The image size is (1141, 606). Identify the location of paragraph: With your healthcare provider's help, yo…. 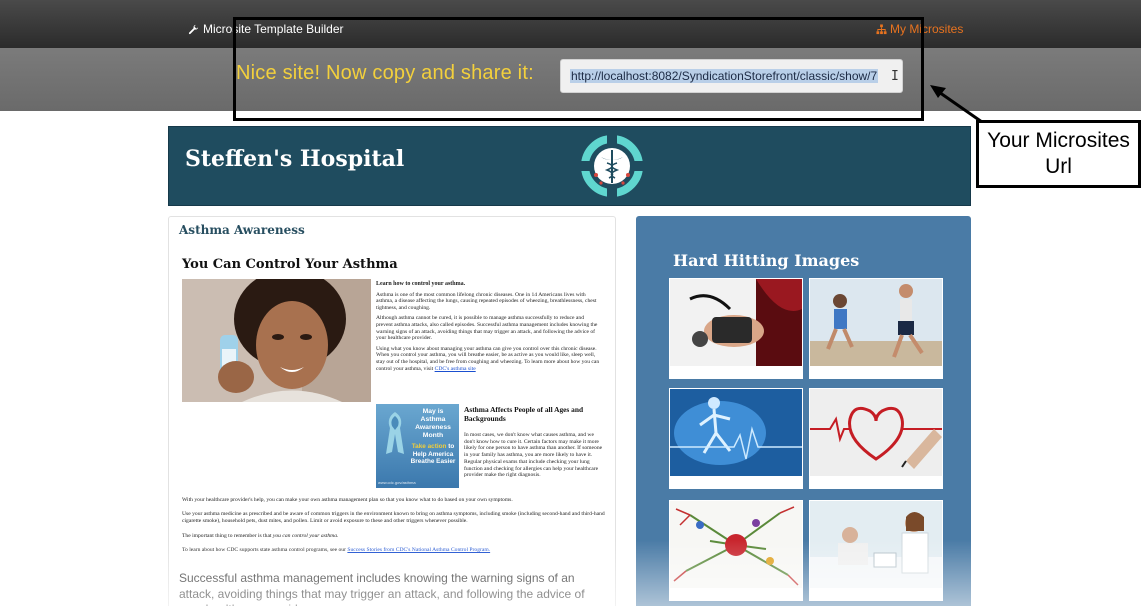
(347, 500).